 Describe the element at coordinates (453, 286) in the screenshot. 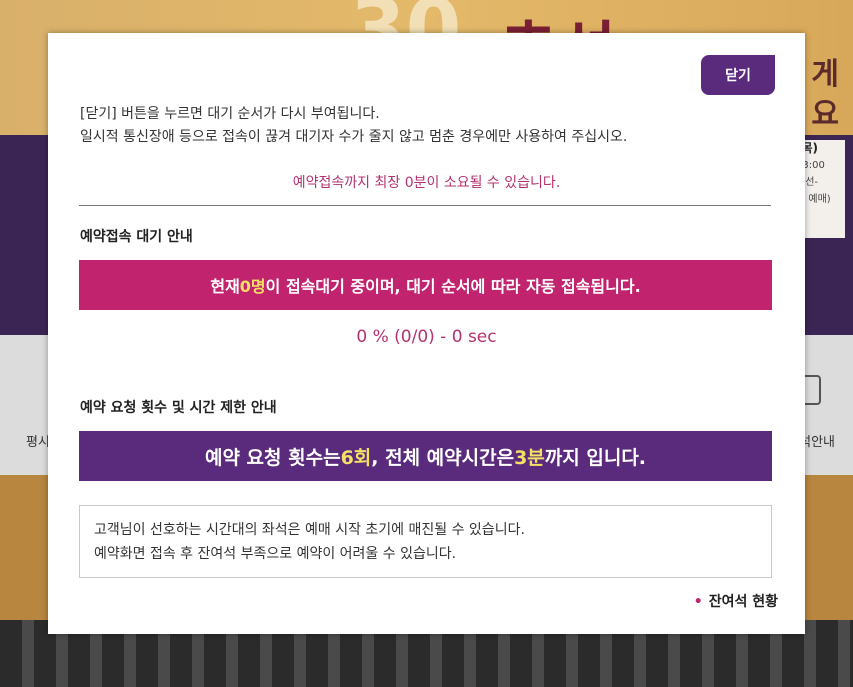

I see `queue-suffix: 이 접속대기 중이며, 대기 순서에 따라 자동 접속됩니다.` at that location.